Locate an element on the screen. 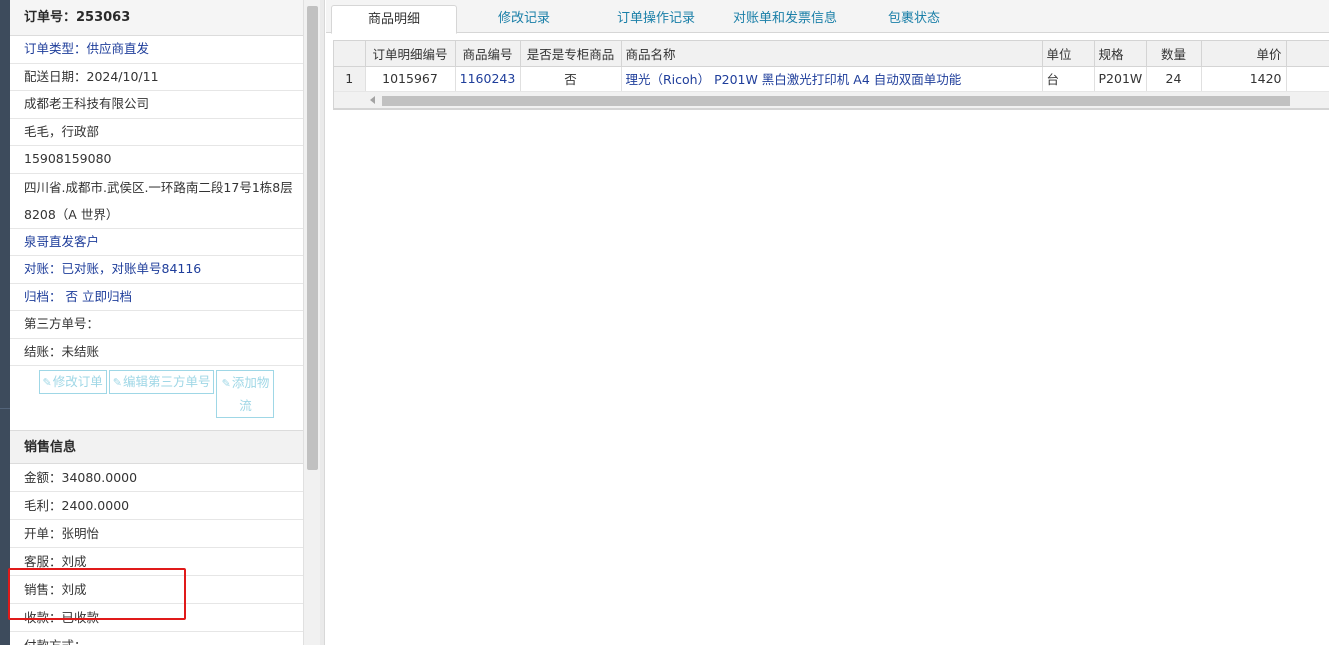 Image resolution: width=1329 pixels, height=645 pixels. left-panel-scrollbar is located at coordinates (311, 322).